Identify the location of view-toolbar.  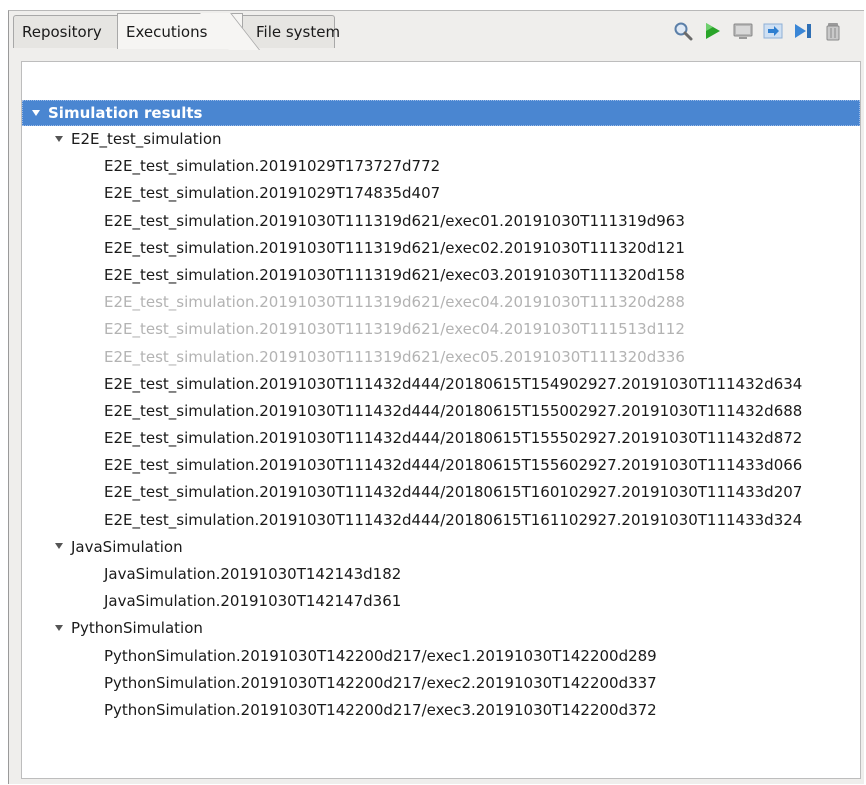
(758, 31).